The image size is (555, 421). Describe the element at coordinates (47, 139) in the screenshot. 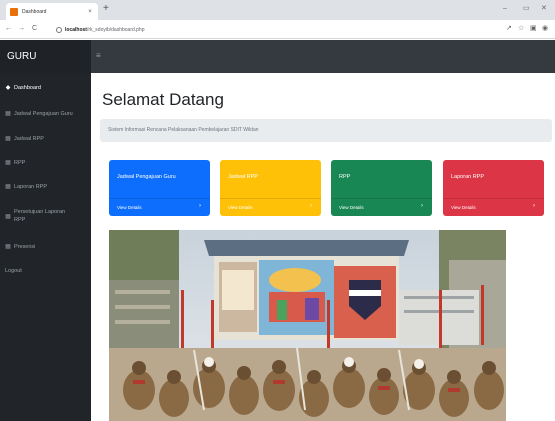

I see `sidebar-item-jadwal-rpp: ▦ Jadwal RPP` at that location.